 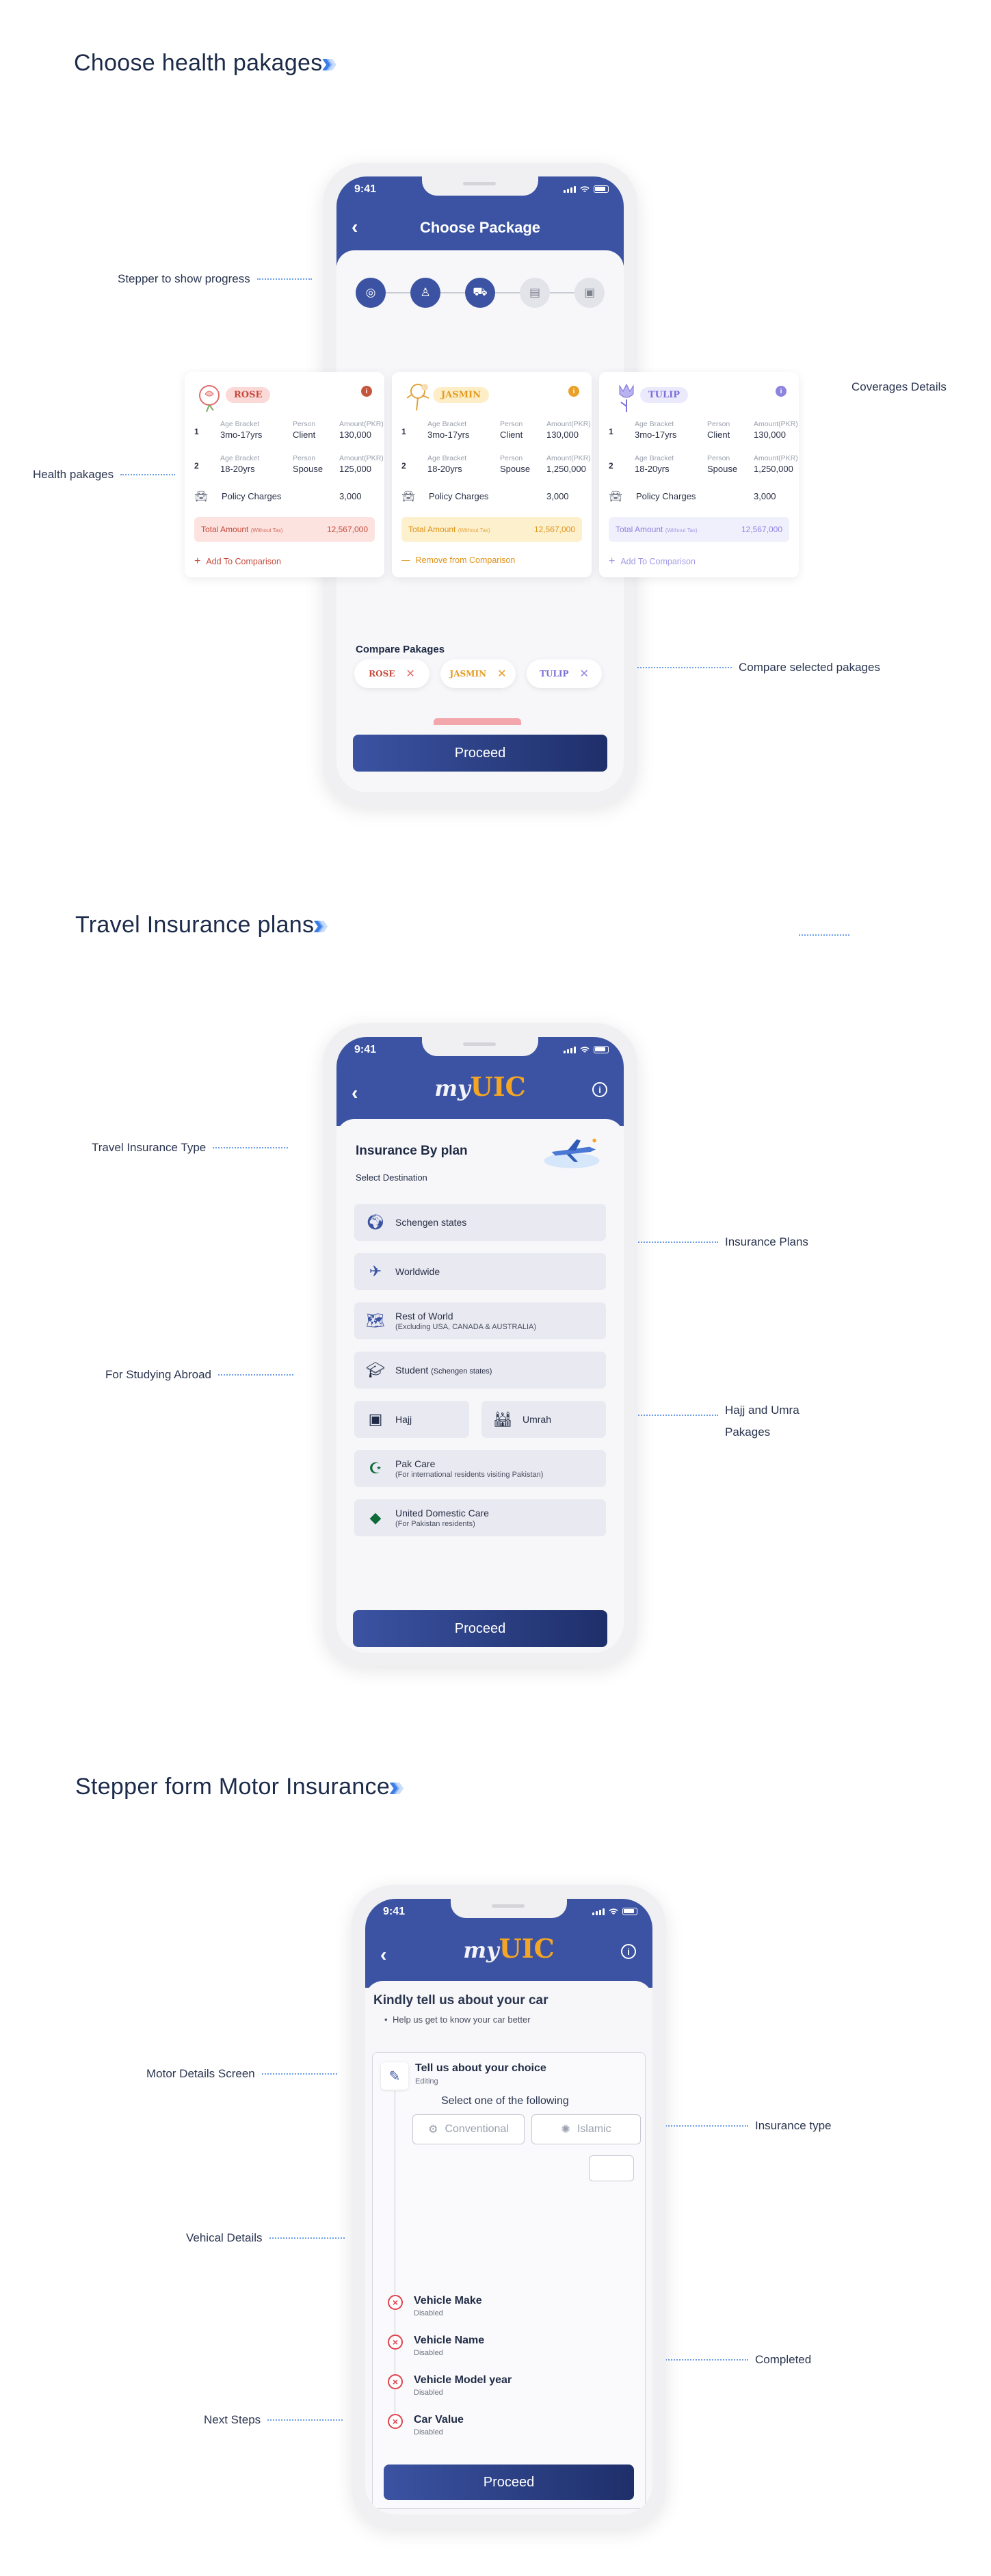 What do you see at coordinates (199, 1375) in the screenshot?
I see `annotation-studying: For Studying Abroad` at bounding box center [199, 1375].